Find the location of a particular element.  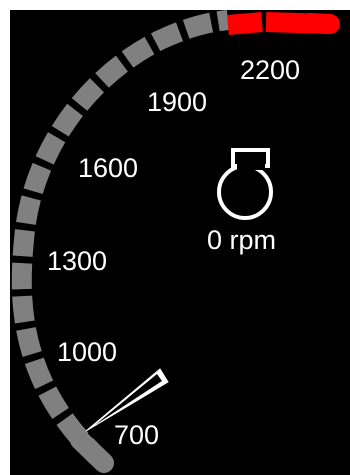

tick-label-1900: 1900 is located at coordinates (177, 102).